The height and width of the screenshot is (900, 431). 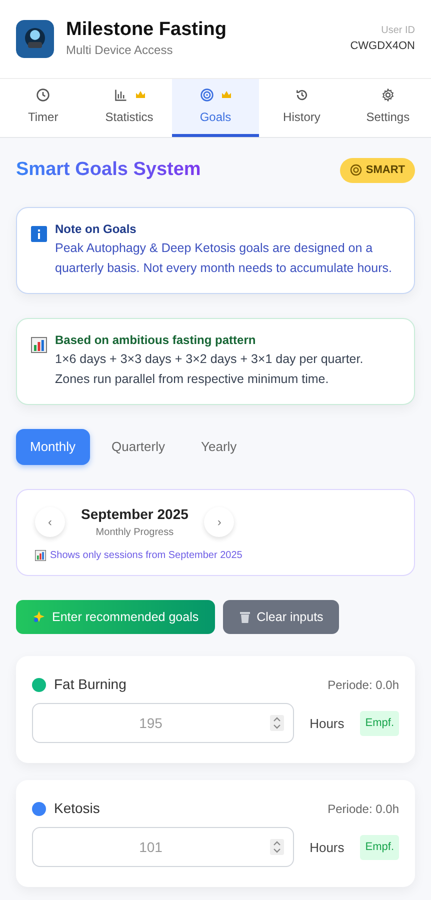 What do you see at coordinates (387, 95) in the screenshot?
I see `settings-icon` at bounding box center [387, 95].